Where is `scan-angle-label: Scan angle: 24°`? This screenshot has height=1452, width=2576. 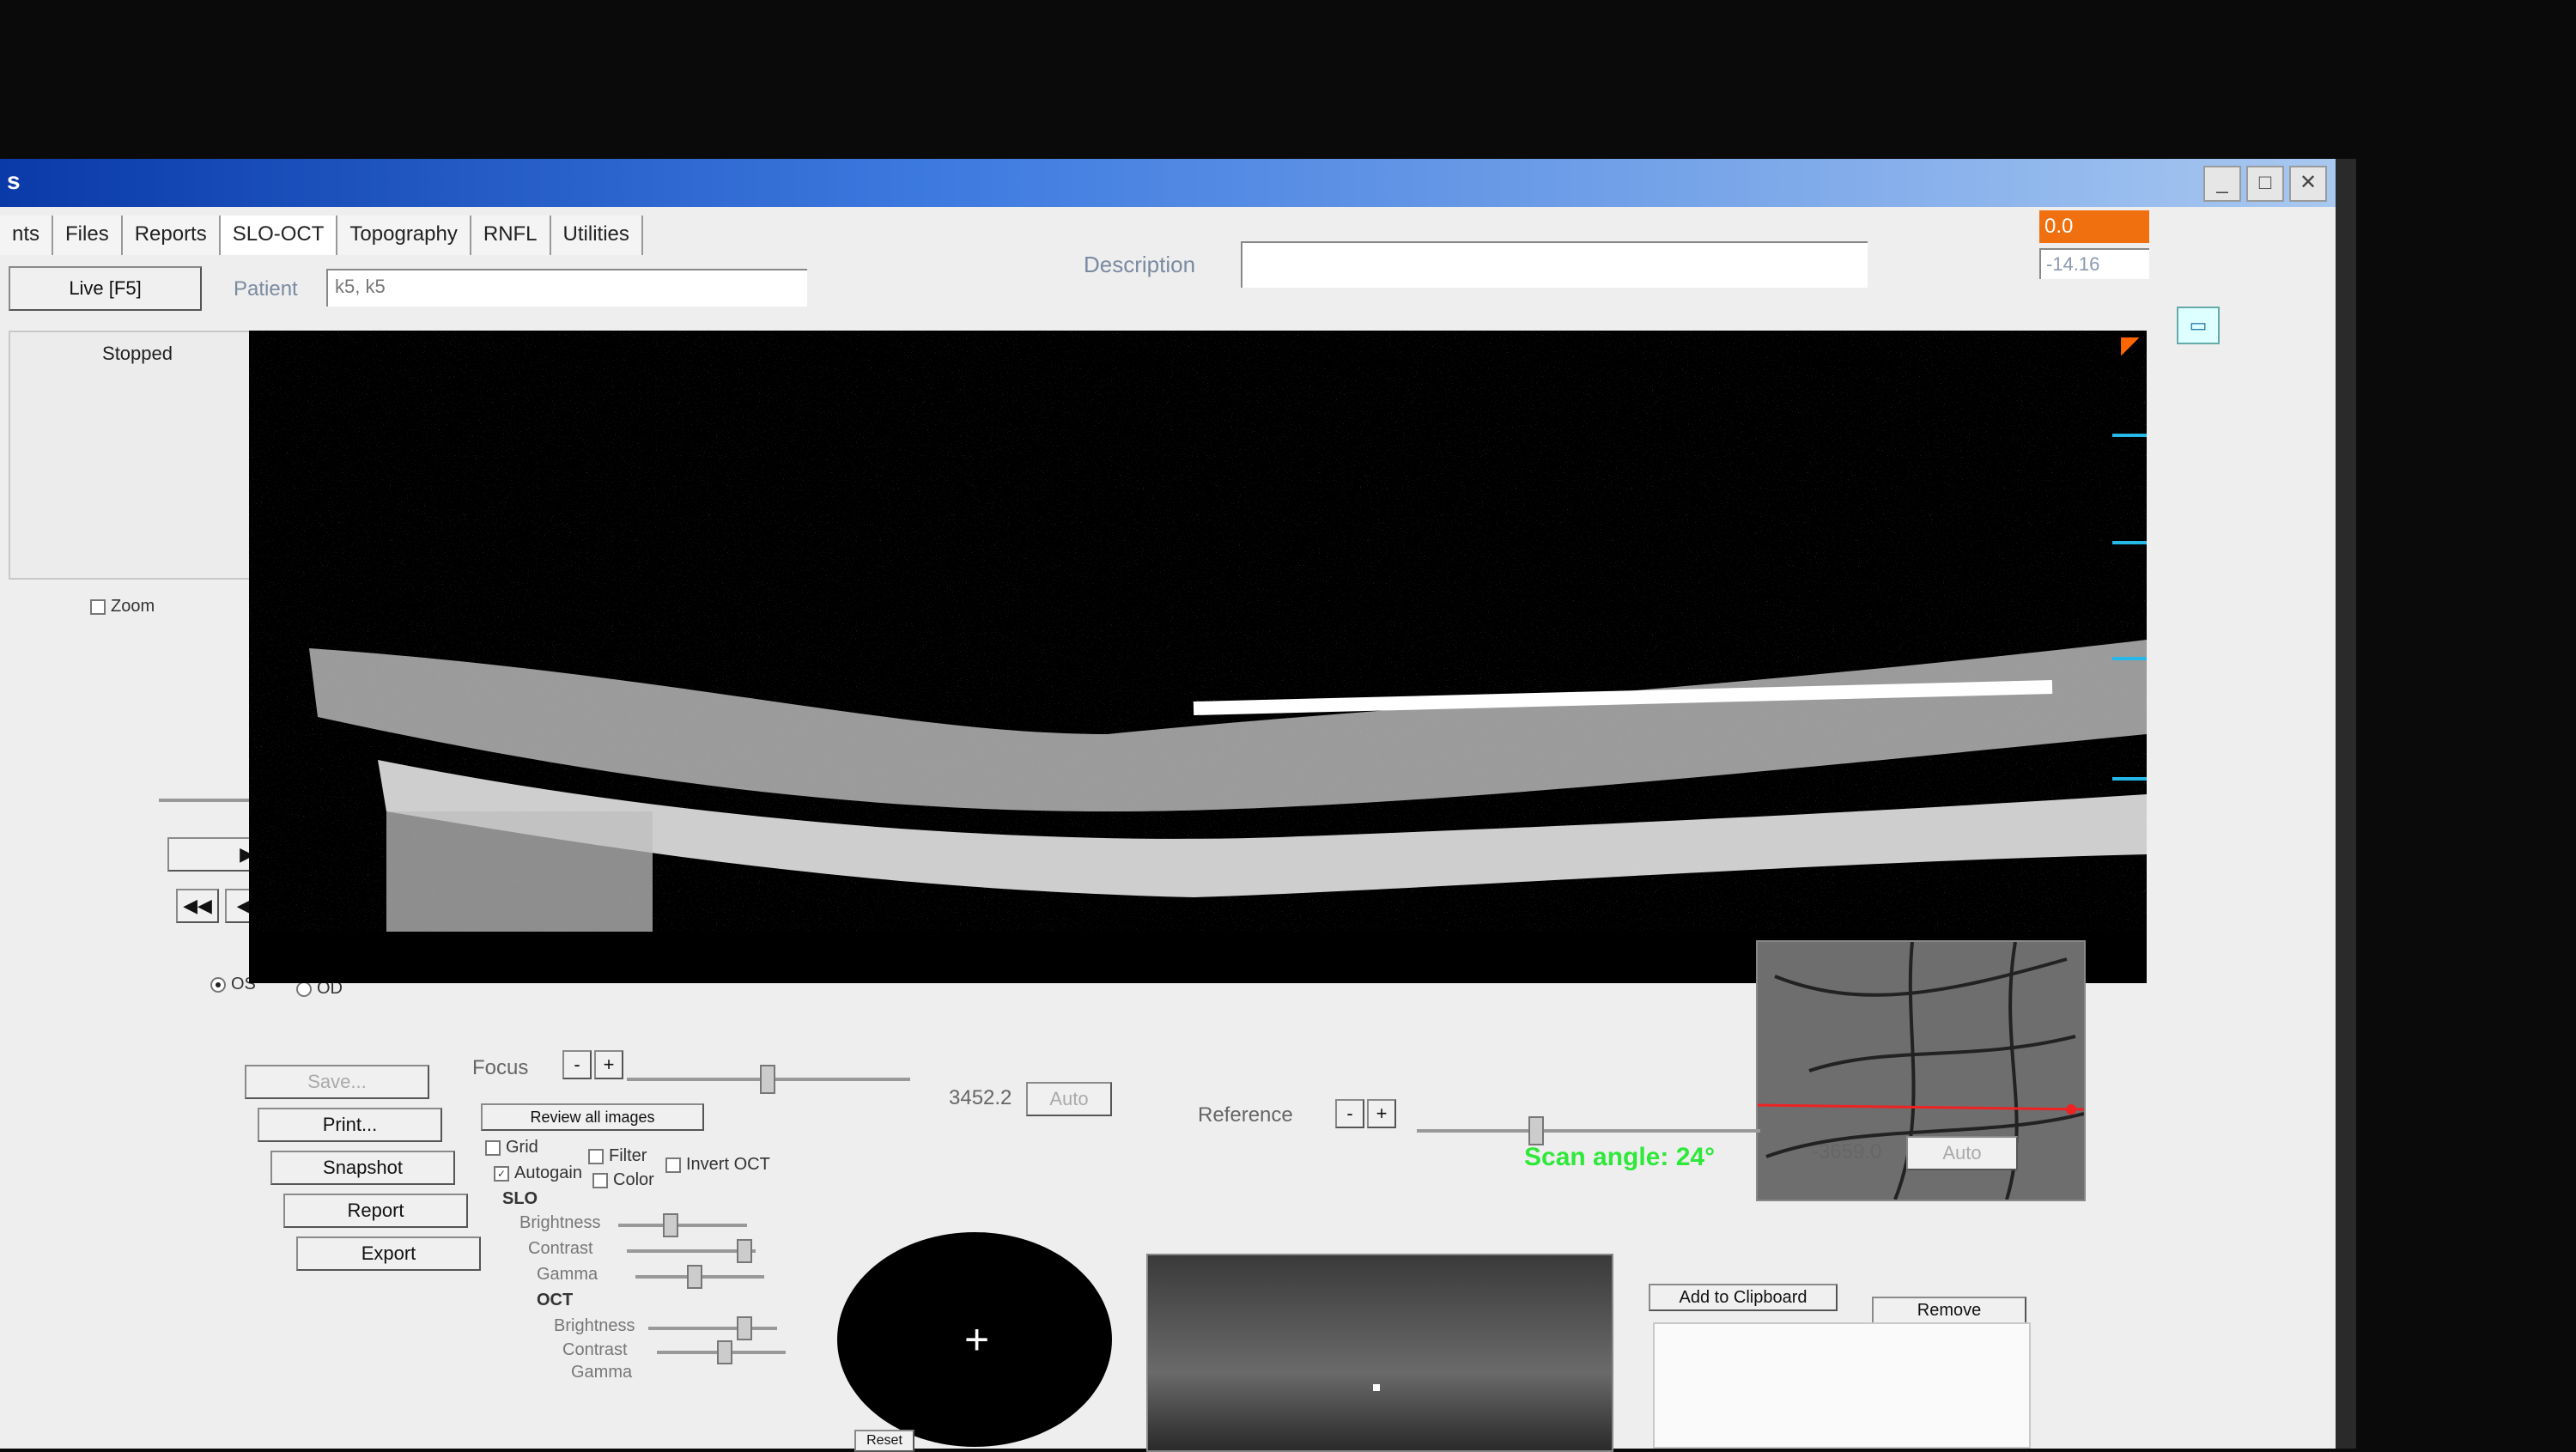 scan-angle-label: Scan angle: 24° is located at coordinates (1620, 1157).